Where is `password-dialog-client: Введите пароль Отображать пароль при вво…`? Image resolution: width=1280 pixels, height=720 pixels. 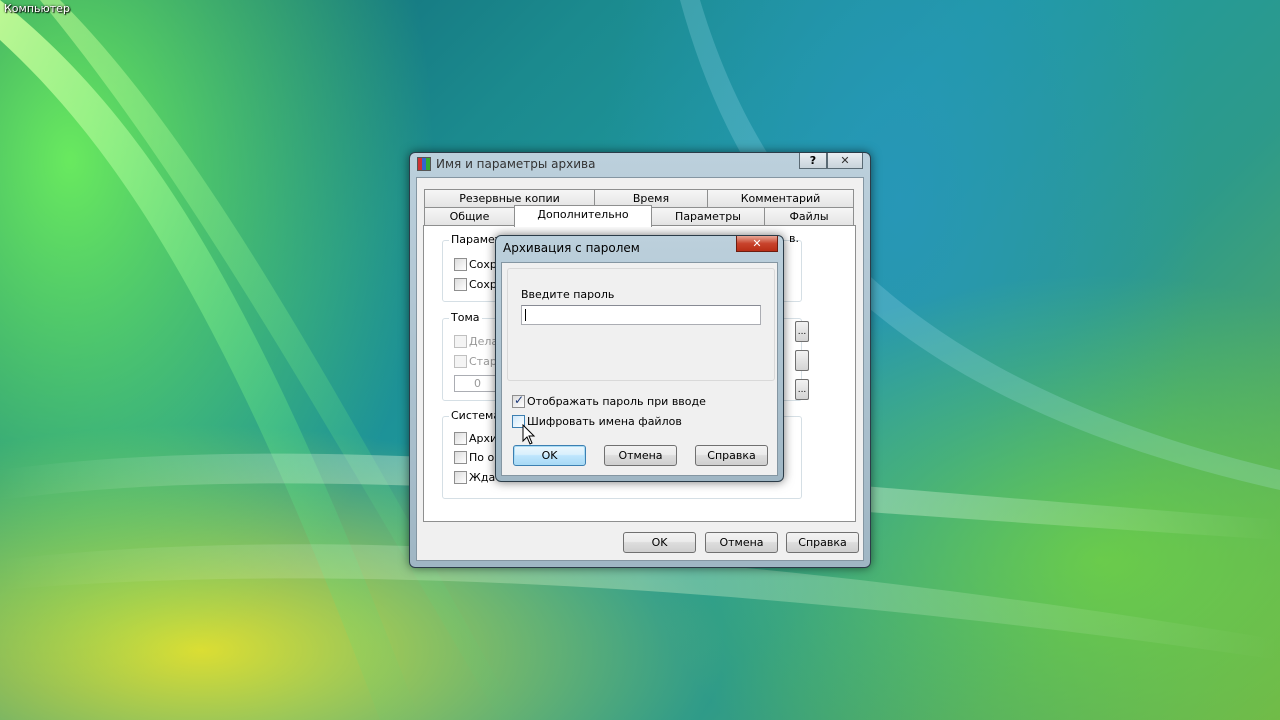
password-dialog-client: Введите пароль Отображать пароль при вво… is located at coordinates (639, 369).